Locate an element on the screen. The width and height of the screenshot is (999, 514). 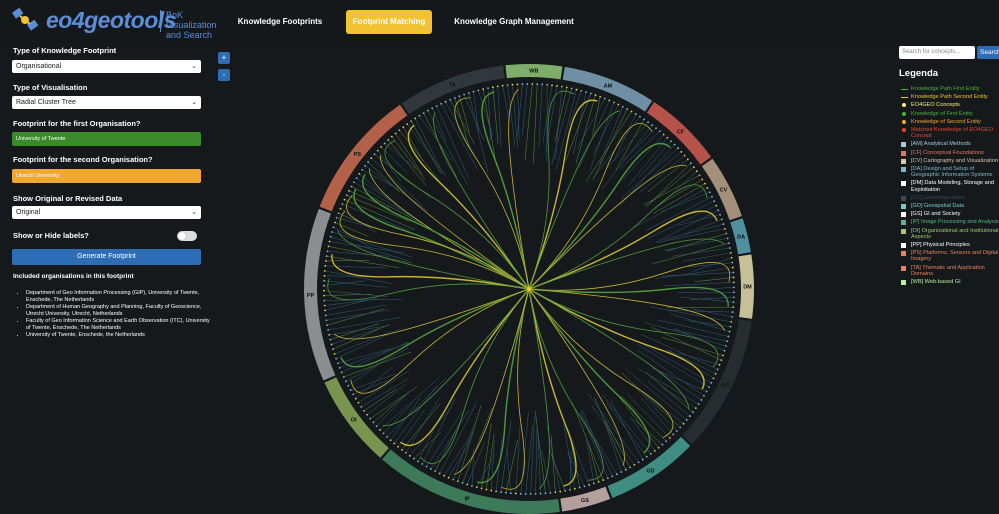
footprint-type-select: Organisational ⌄ is located at coordinates (106, 66).